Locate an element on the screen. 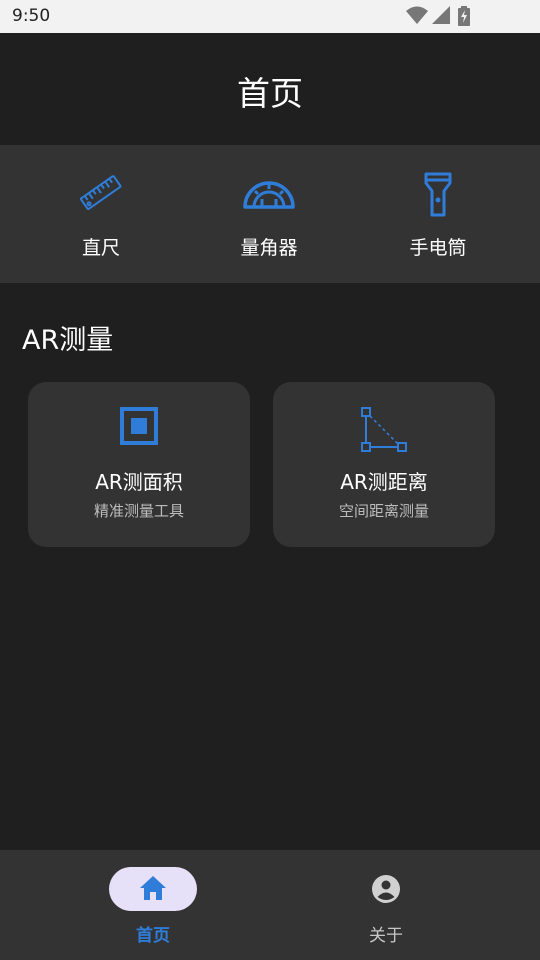 This screenshot has width=540, height=960. card-title-ar-distance: AR测距离 is located at coordinates (384, 482).